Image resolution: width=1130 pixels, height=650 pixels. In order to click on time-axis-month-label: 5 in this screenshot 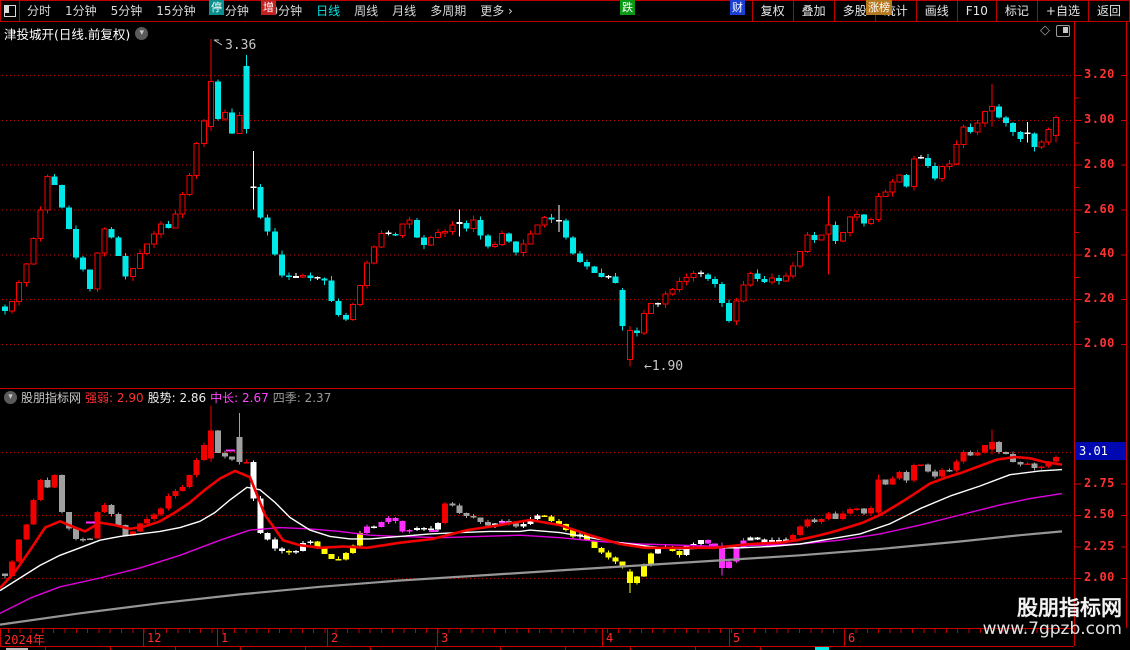, I will do `click(737, 638)`.